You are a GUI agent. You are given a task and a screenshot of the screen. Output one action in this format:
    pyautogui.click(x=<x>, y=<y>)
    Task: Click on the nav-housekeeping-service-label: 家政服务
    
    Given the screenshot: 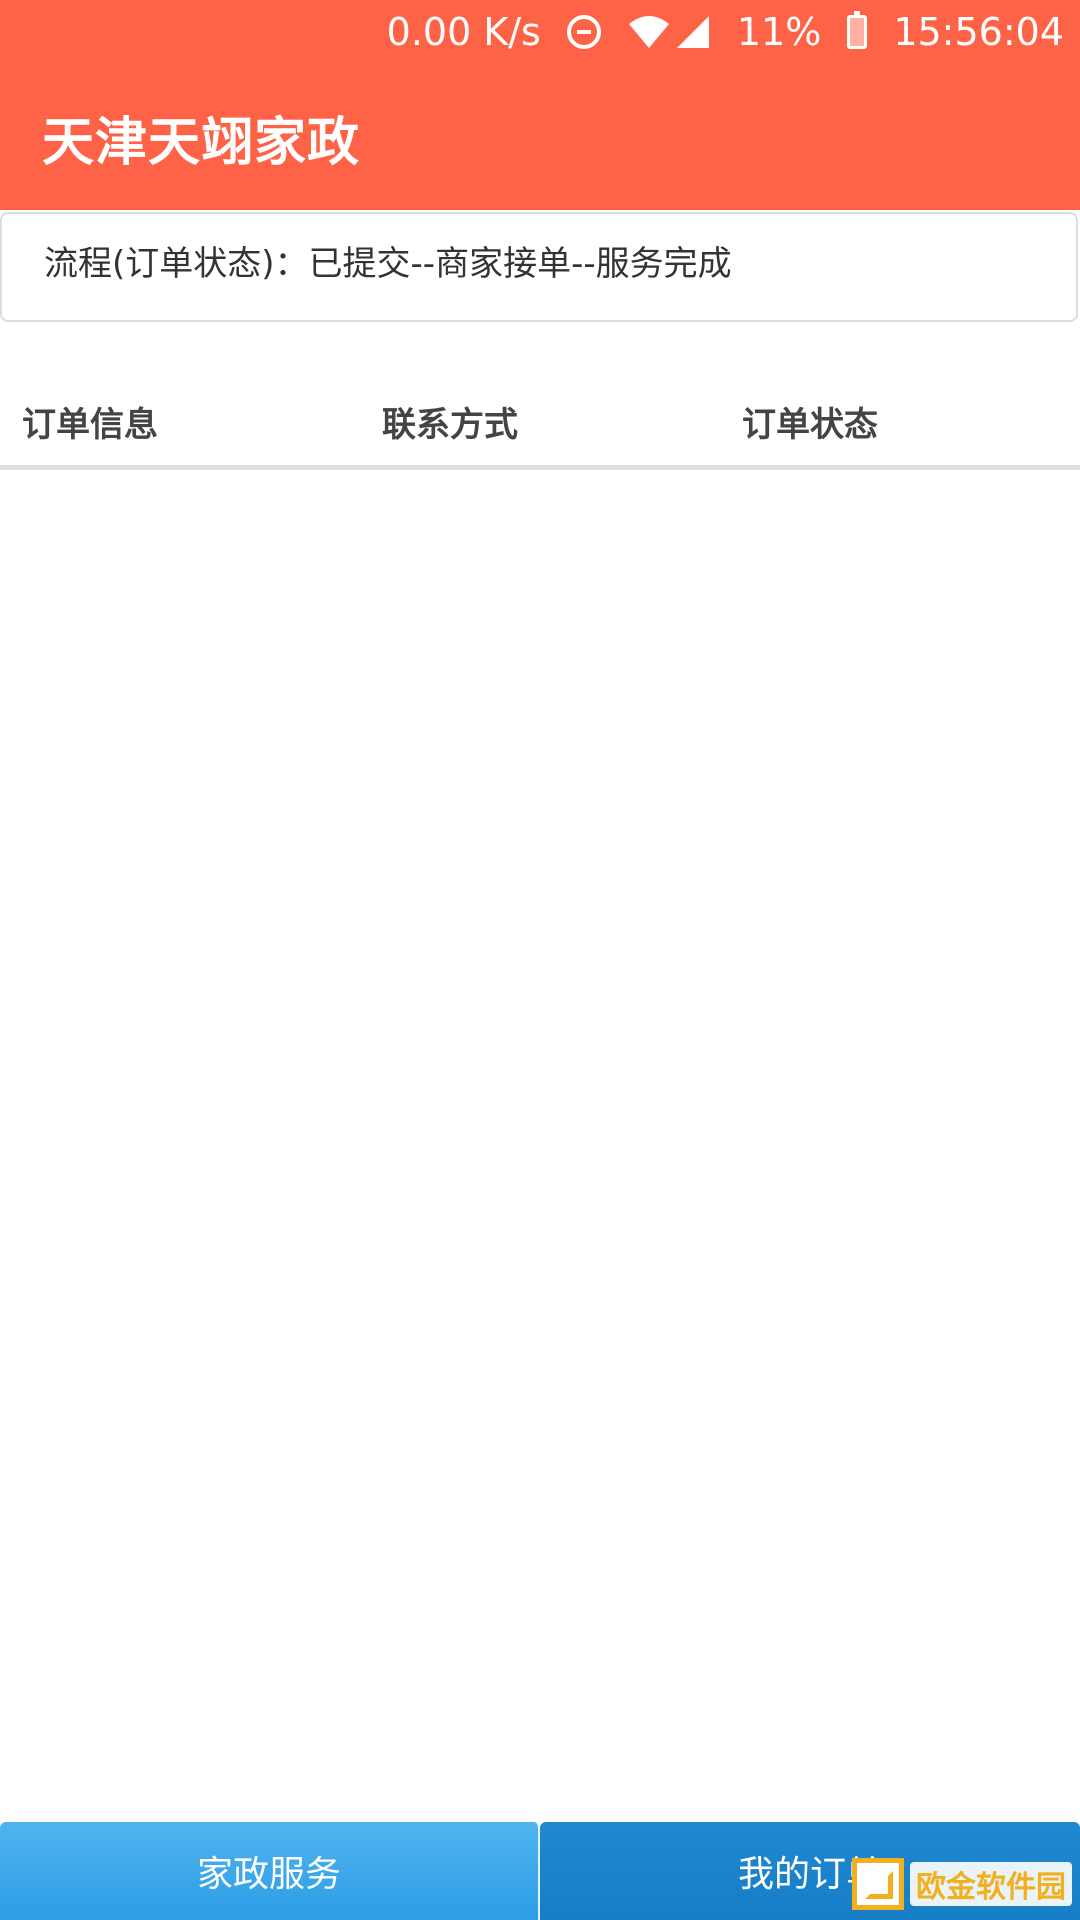 What is the action you would take?
    pyautogui.click(x=268, y=1874)
    